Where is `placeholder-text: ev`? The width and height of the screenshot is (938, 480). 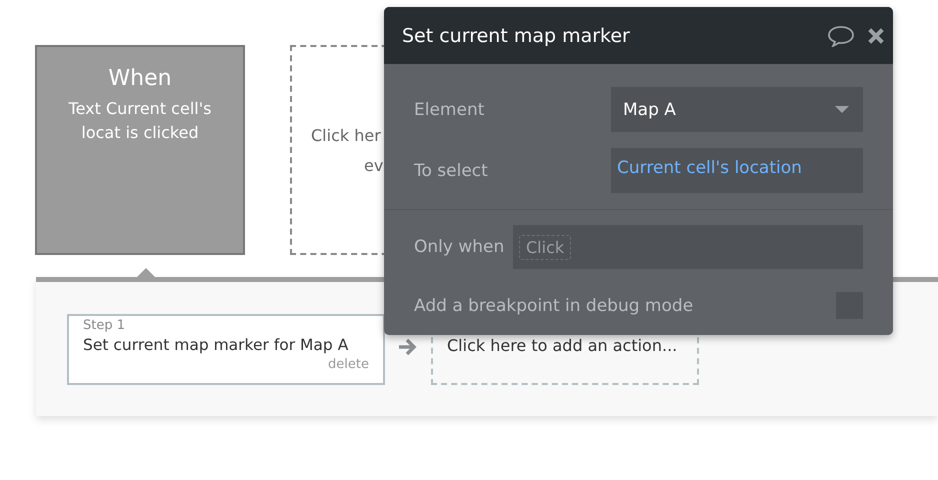
placeholder-text: ev is located at coordinates (374, 166).